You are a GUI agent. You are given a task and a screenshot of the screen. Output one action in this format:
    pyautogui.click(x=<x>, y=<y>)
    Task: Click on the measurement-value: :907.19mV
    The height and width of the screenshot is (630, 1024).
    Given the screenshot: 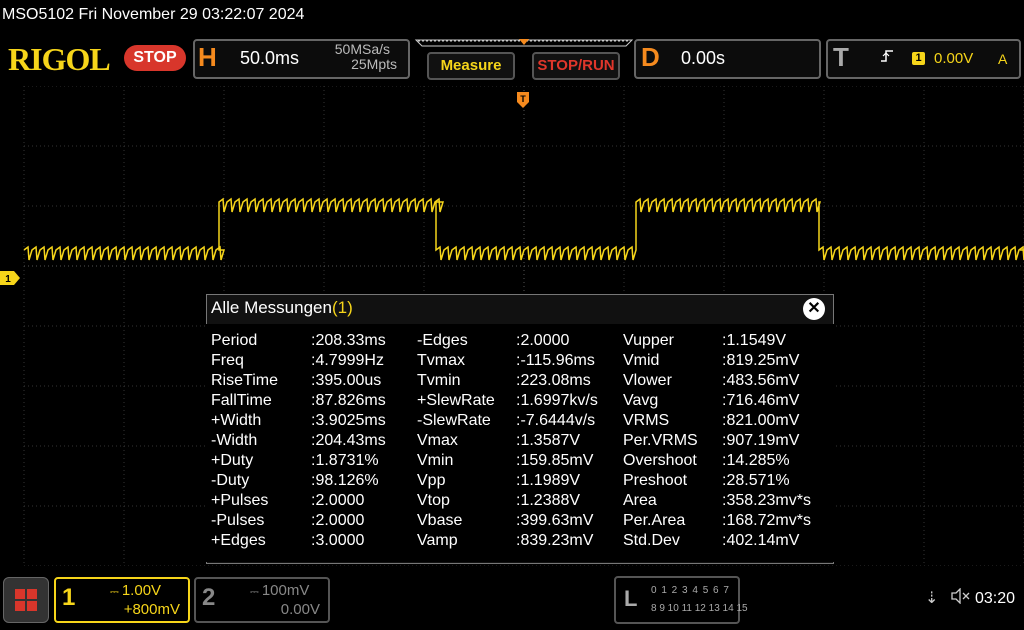 What is the action you would take?
    pyautogui.click(x=761, y=440)
    